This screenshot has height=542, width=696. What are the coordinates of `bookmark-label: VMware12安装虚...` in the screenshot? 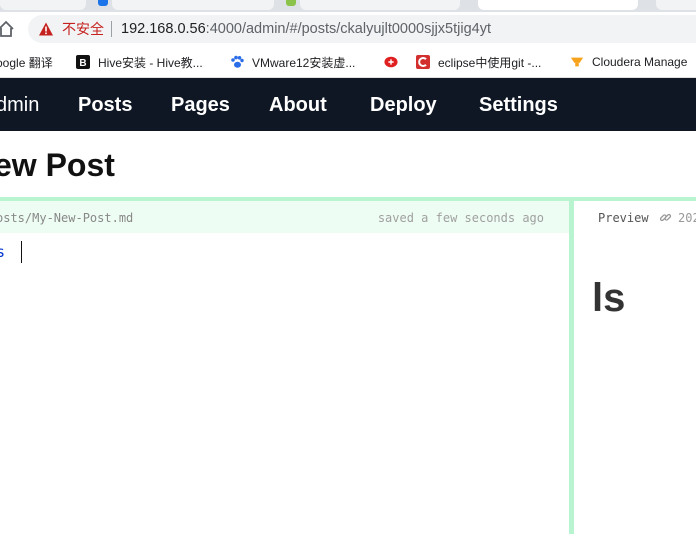 It's located at (304, 62).